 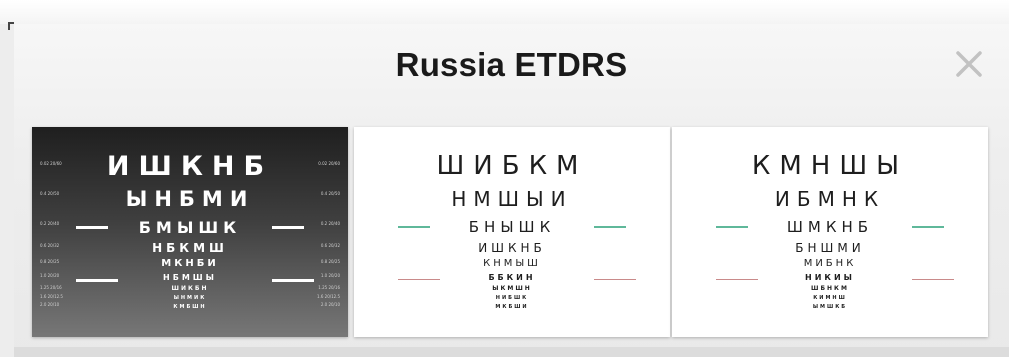 I want to click on acuity-label-right: 2.0 20/10, so click(x=330, y=304).